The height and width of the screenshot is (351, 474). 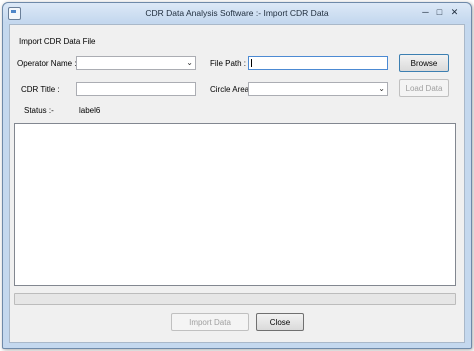 What do you see at coordinates (136, 63) in the screenshot?
I see `operator-name-dropdown: ⌄` at bounding box center [136, 63].